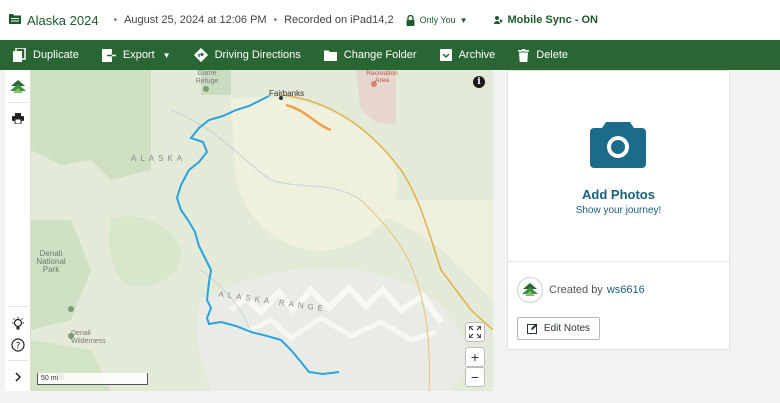  I want to click on add-photos-area: Add Photos Show your journey!, so click(618, 166).